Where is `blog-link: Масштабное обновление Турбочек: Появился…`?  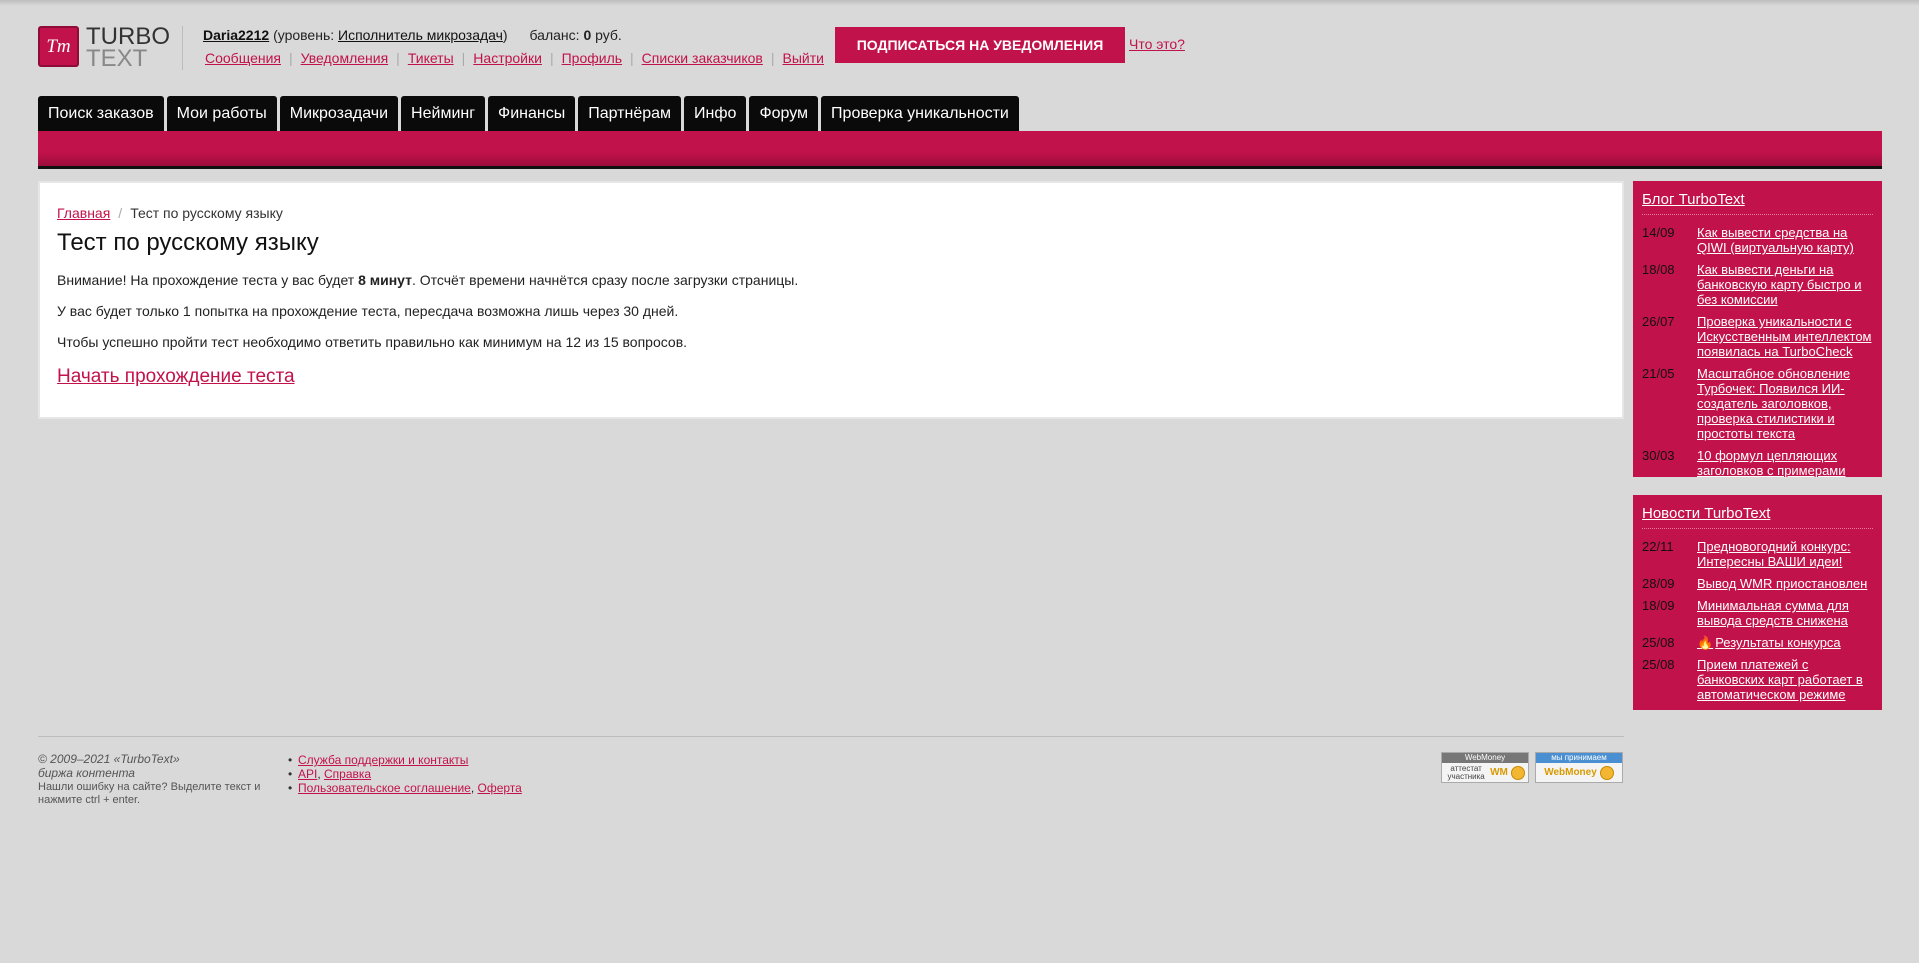
blog-link: Масштабное обновление Турбочек: Появился… is located at coordinates (1785, 403).